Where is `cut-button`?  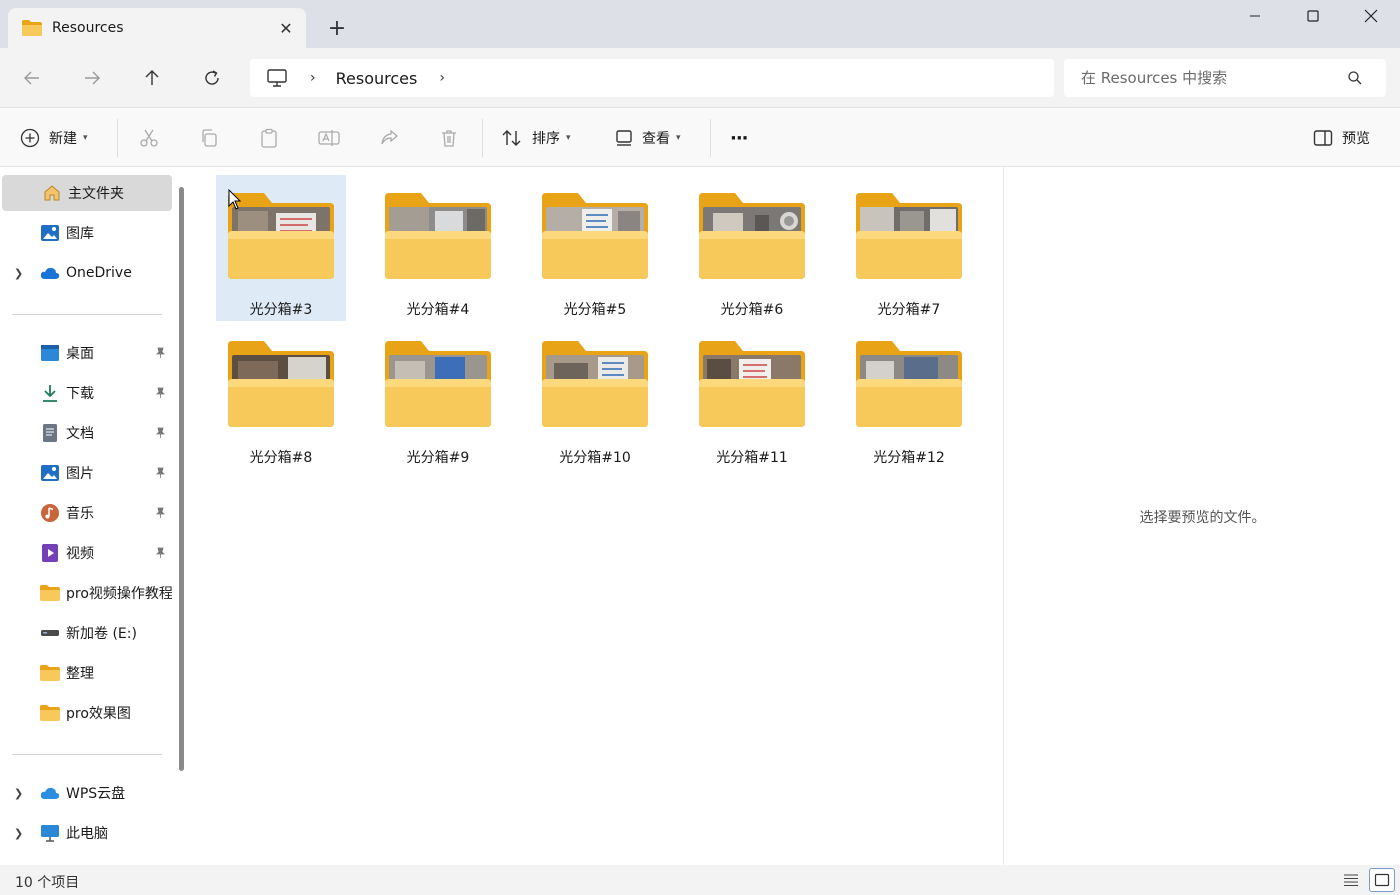
cut-button is located at coordinates (149, 138).